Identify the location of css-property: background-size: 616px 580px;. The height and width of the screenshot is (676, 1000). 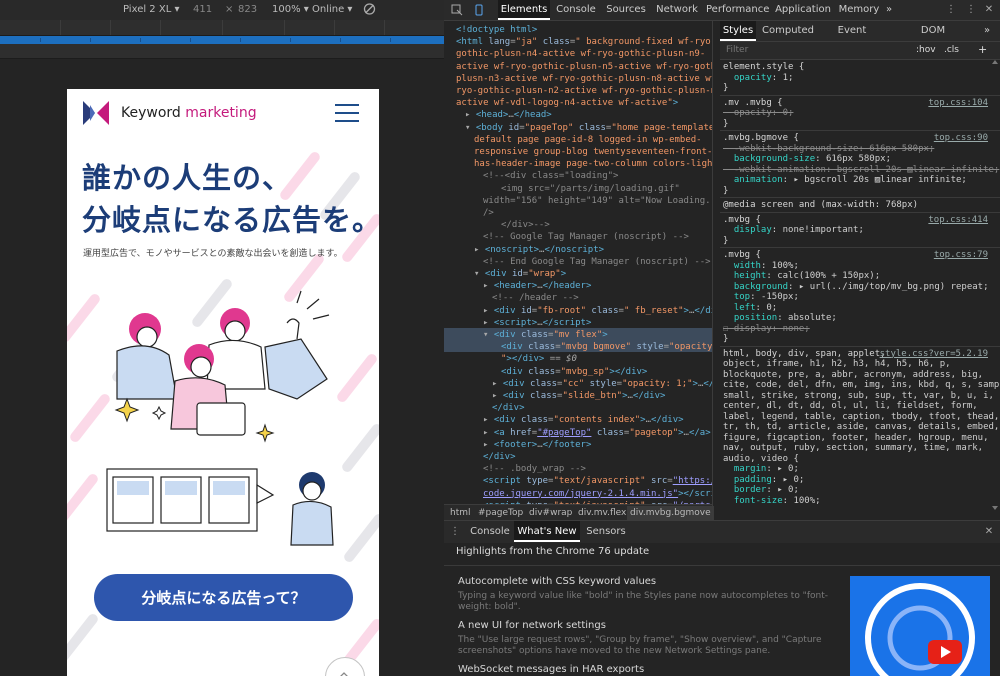
(807, 159).